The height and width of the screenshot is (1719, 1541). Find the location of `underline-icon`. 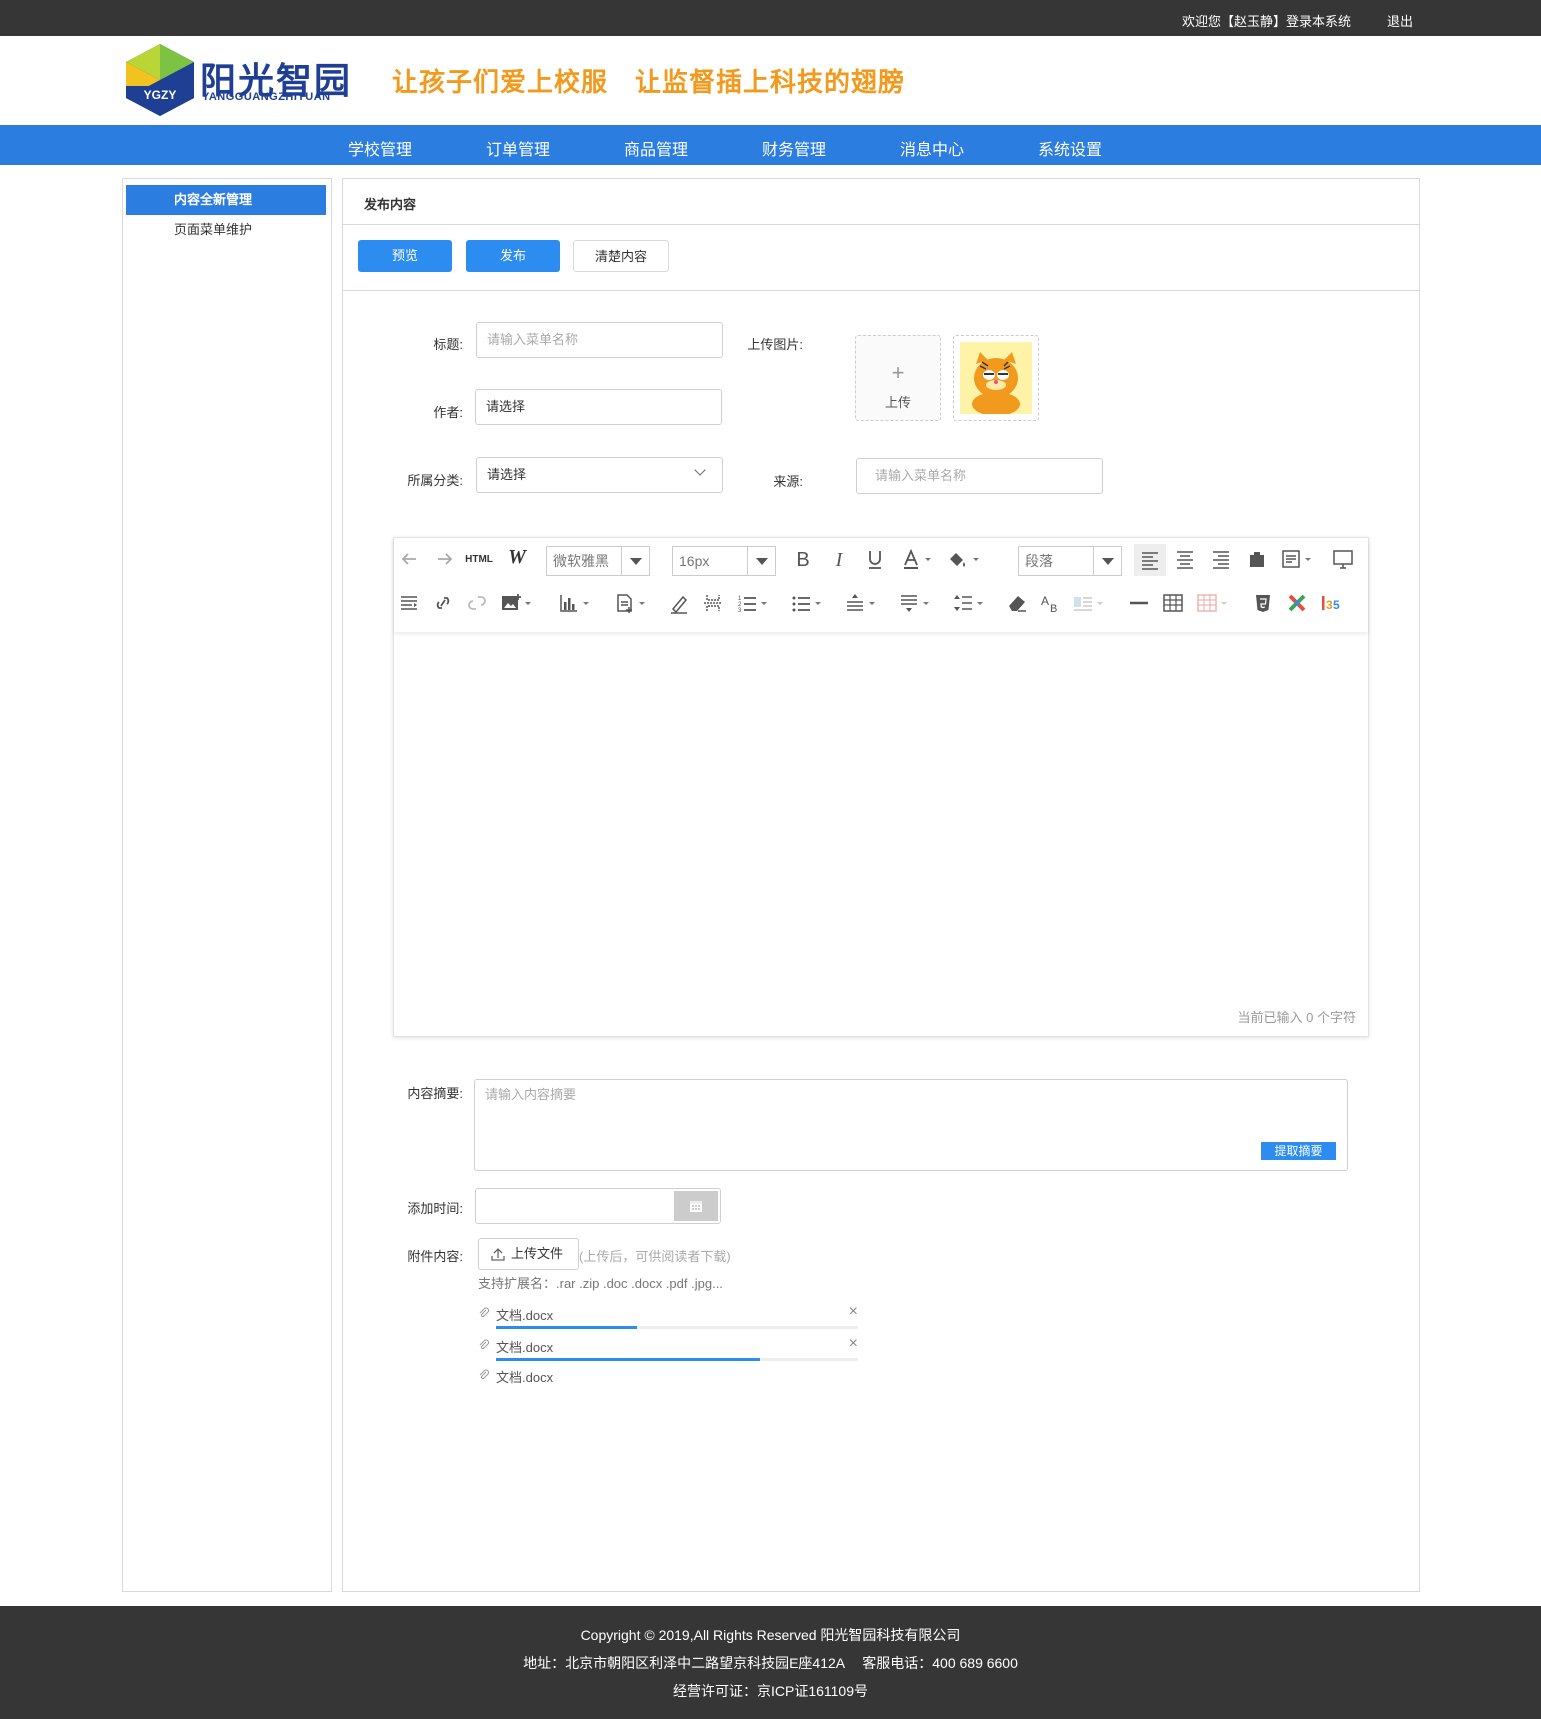

underline-icon is located at coordinates (875, 559).